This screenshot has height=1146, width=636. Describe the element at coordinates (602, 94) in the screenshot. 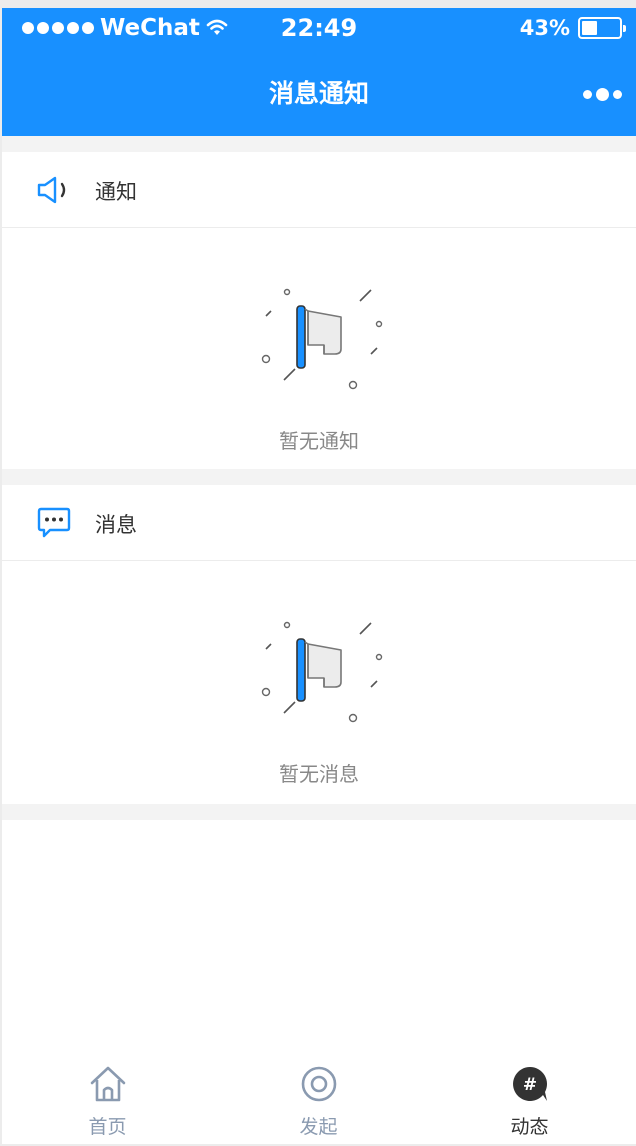

I see `more-dots-icon` at that location.